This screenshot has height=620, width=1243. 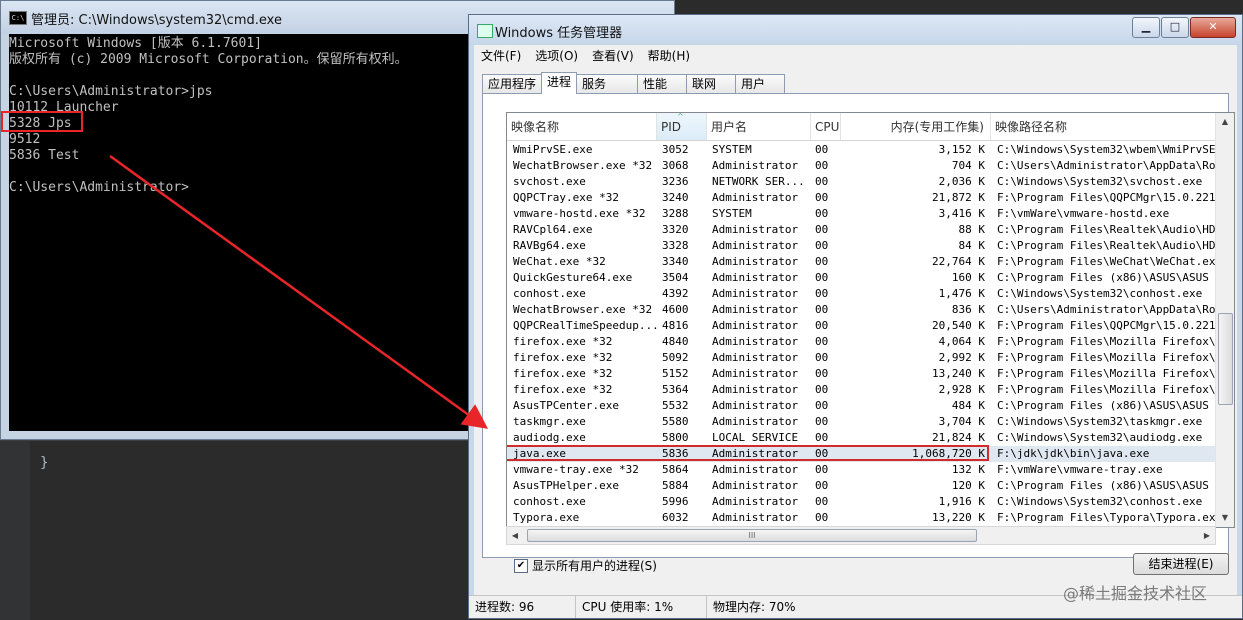 I want to click on process-username: LOCAL SERVICE, so click(x=755, y=437).